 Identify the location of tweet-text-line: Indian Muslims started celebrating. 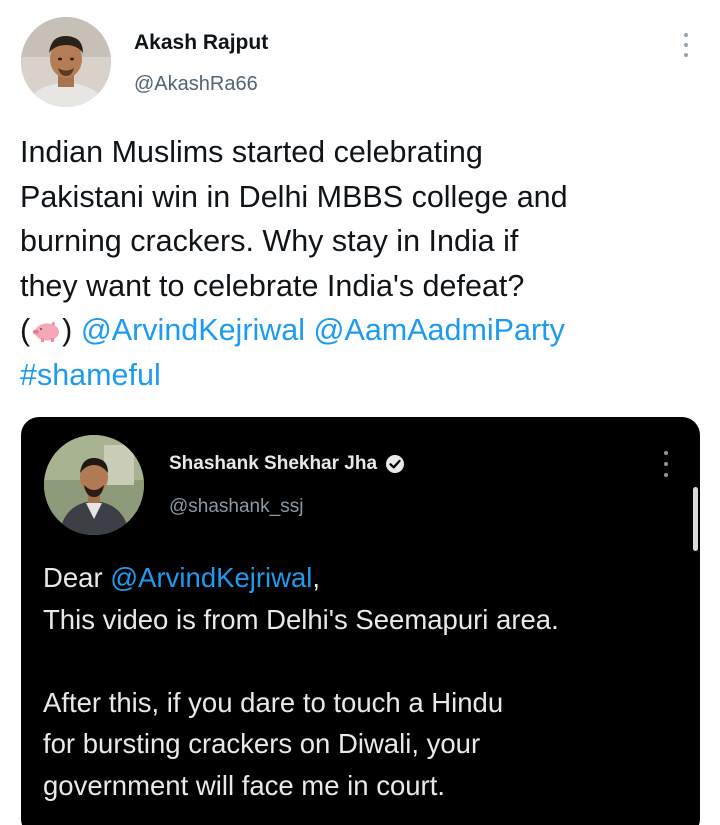
(251, 152).